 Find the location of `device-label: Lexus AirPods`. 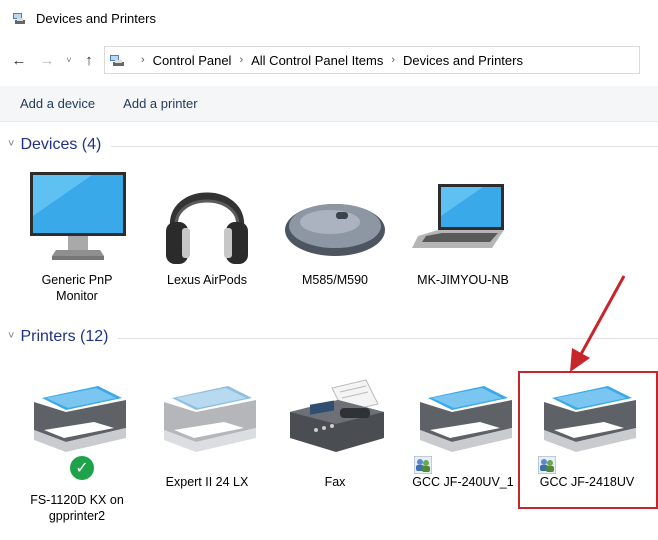

device-label: Lexus AirPods is located at coordinates (207, 280).